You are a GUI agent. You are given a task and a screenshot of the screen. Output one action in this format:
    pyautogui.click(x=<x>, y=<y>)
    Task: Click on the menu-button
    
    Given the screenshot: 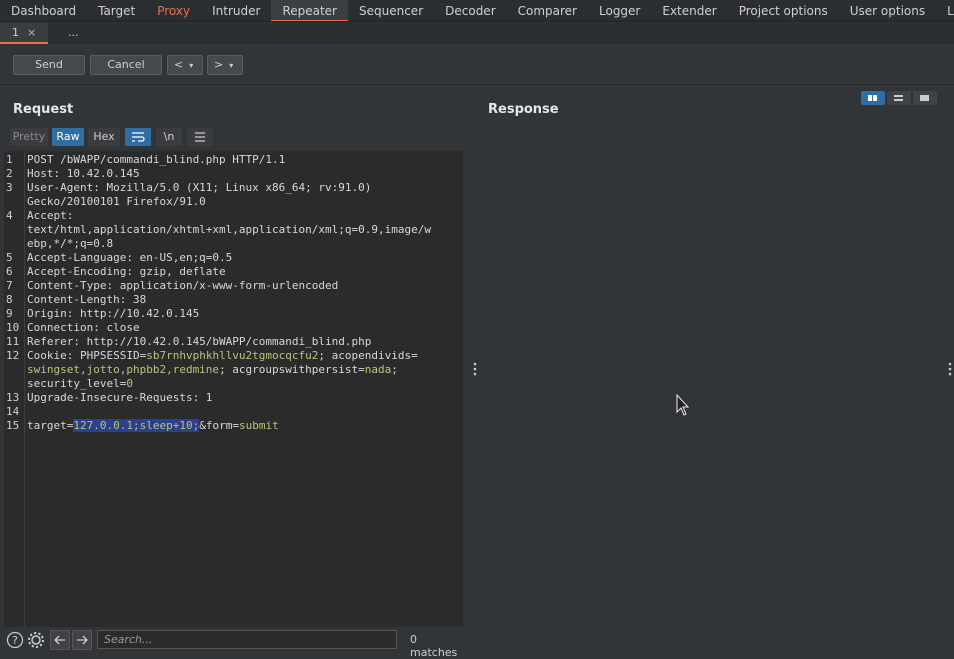 What is the action you would take?
    pyautogui.click(x=200, y=137)
    